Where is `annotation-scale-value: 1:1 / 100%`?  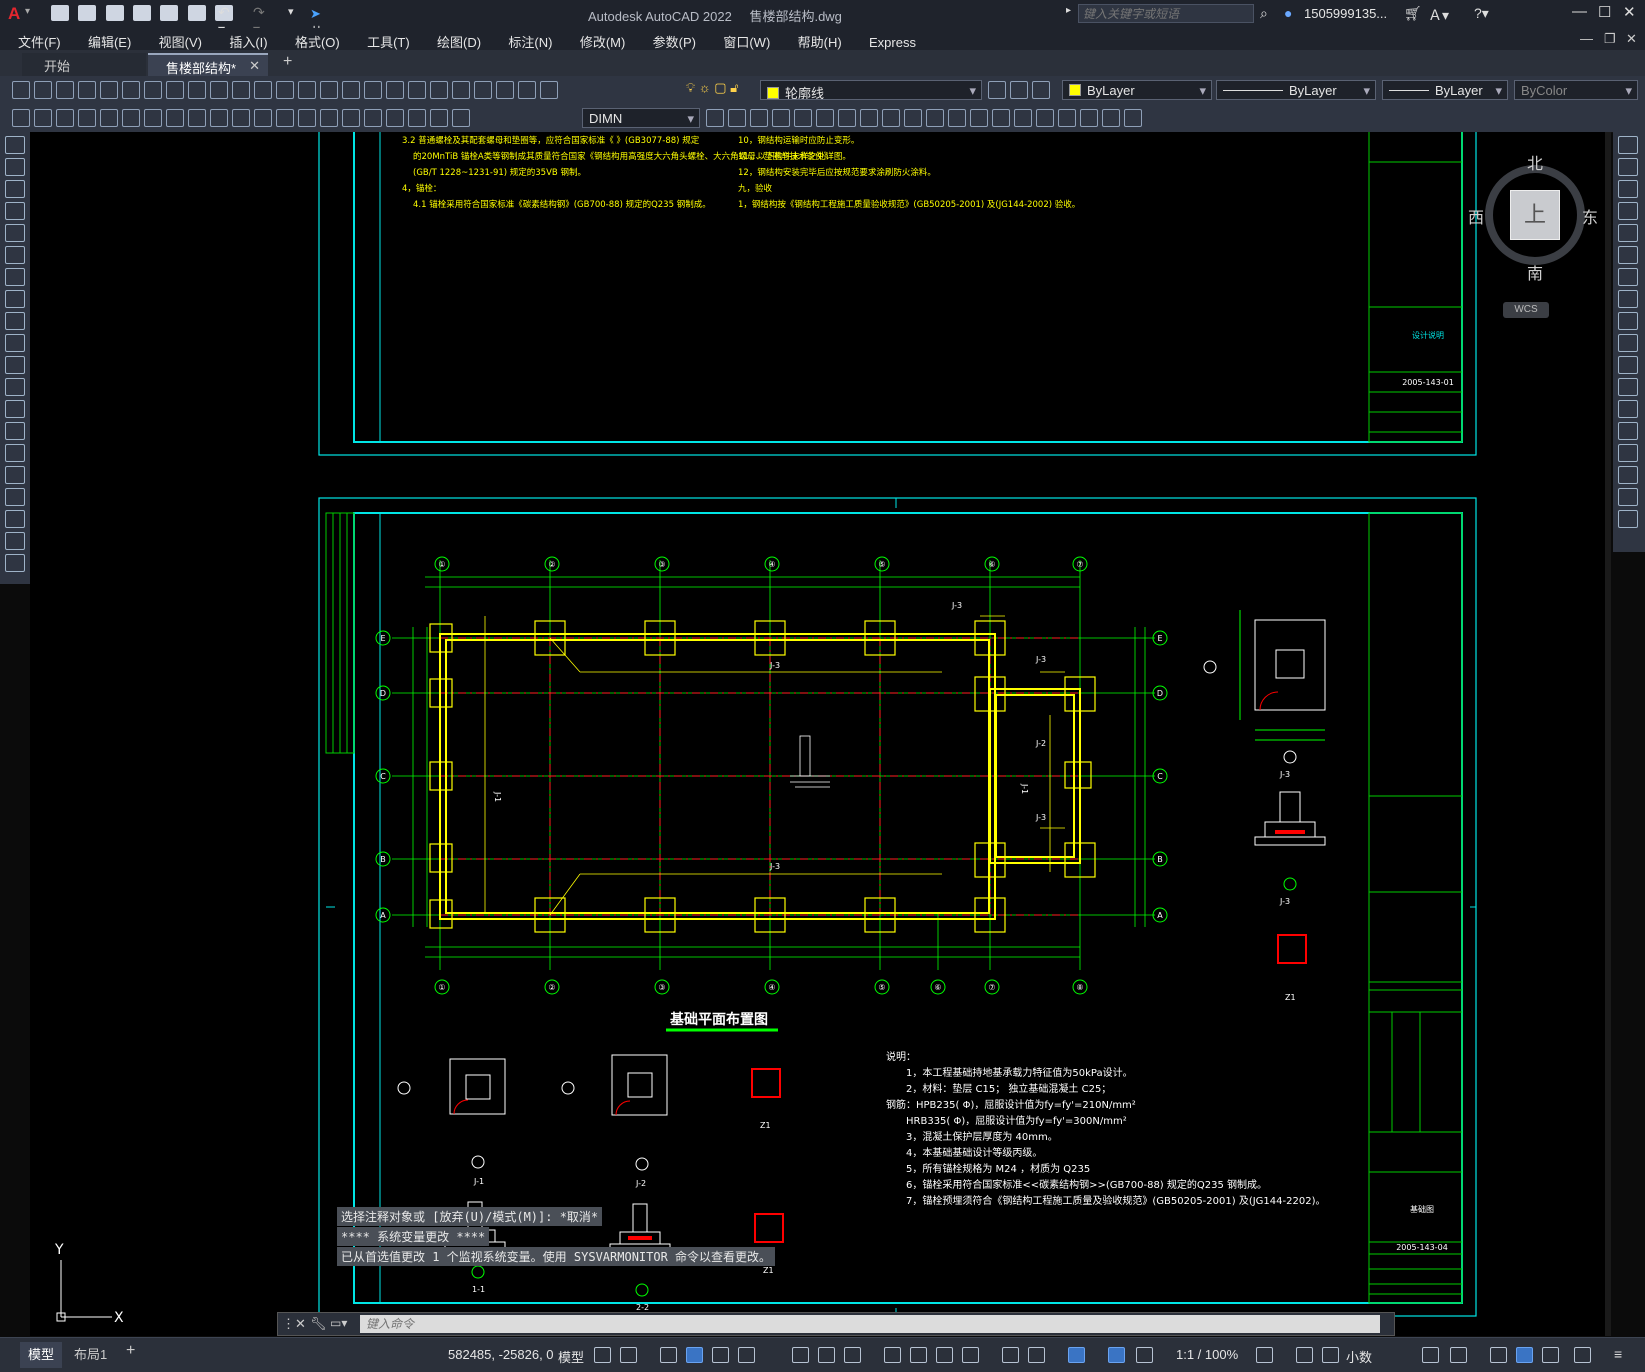 annotation-scale-value: 1:1 / 100% is located at coordinates (1207, 1354).